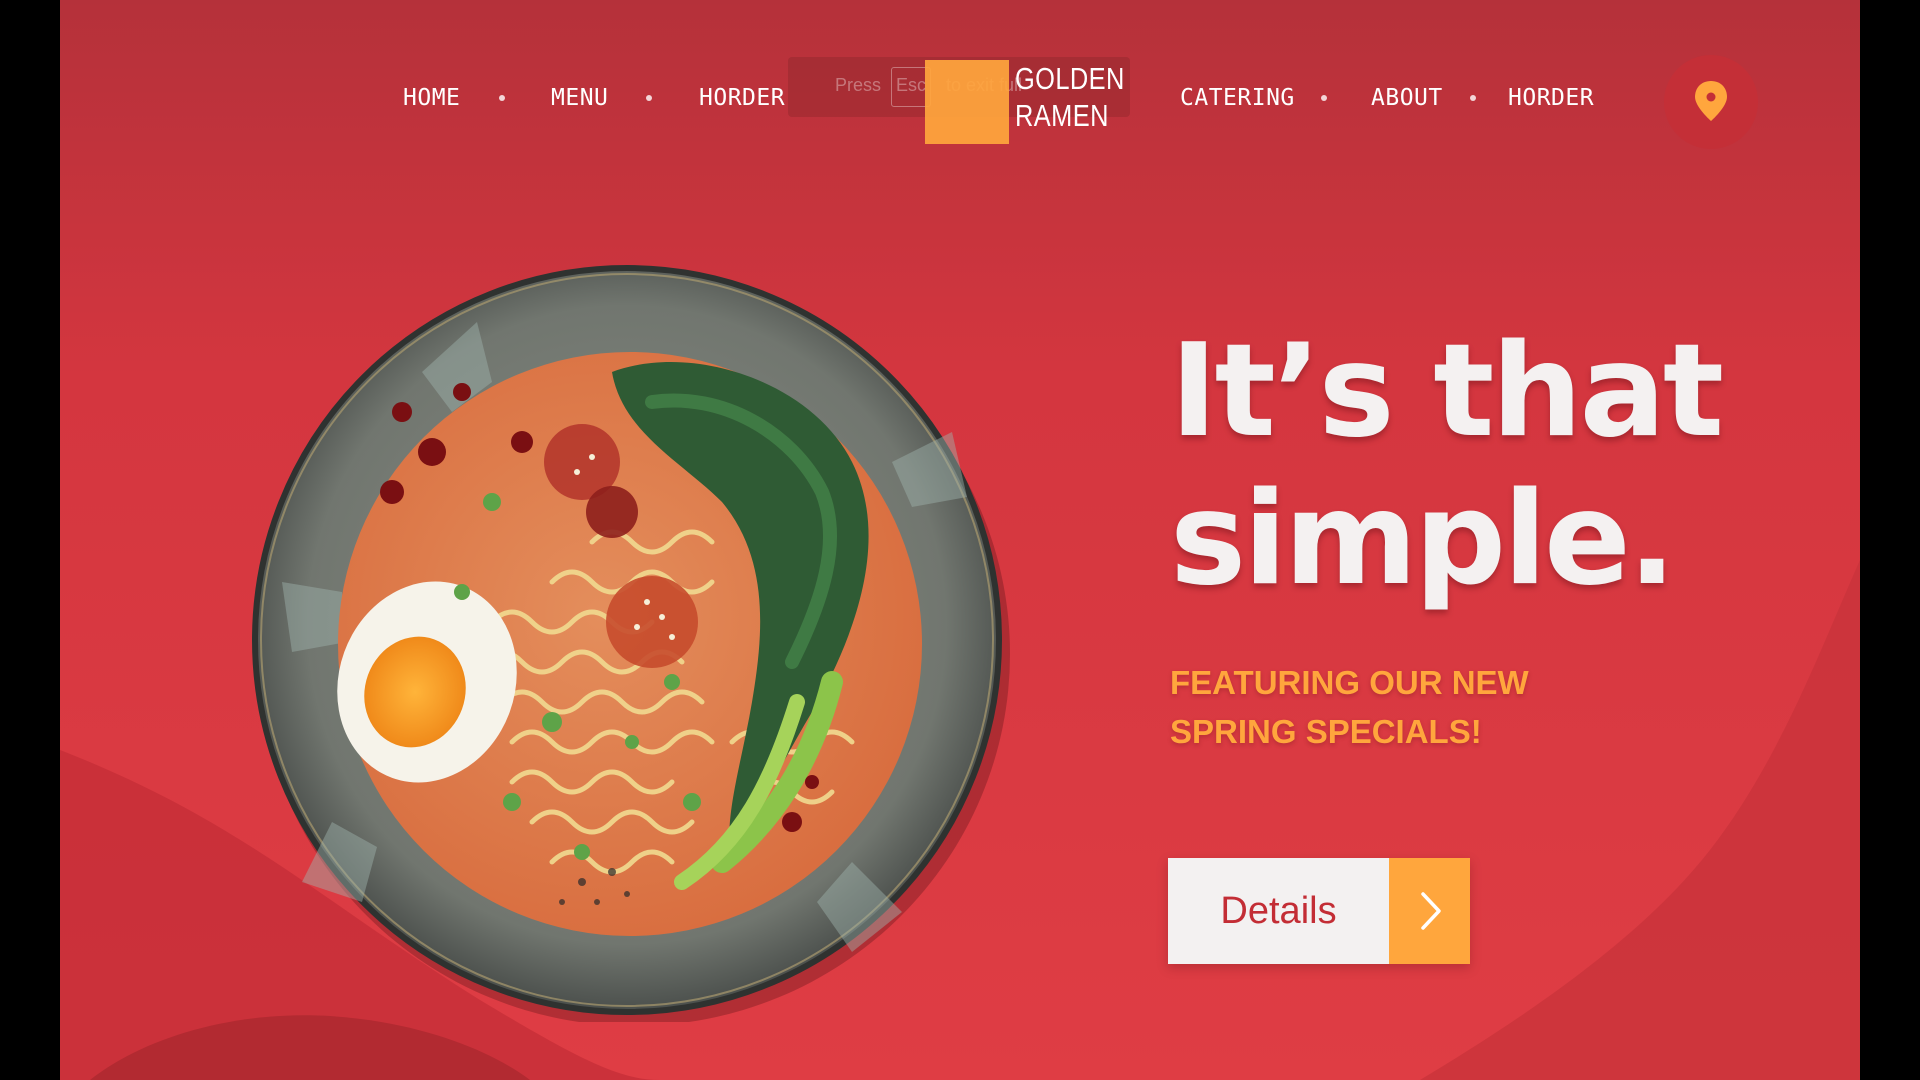 The image size is (1920, 1080). What do you see at coordinates (1423, 539) in the screenshot?
I see `headline-line-2: simple.` at bounding box center [1423, 539].